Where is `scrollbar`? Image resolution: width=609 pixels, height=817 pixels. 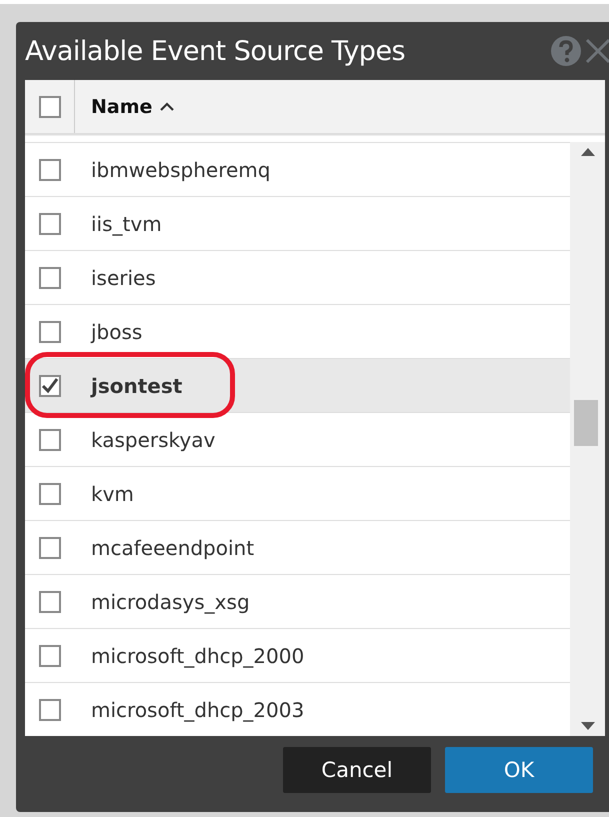
scrollbar is located at coordinates (587, 439).